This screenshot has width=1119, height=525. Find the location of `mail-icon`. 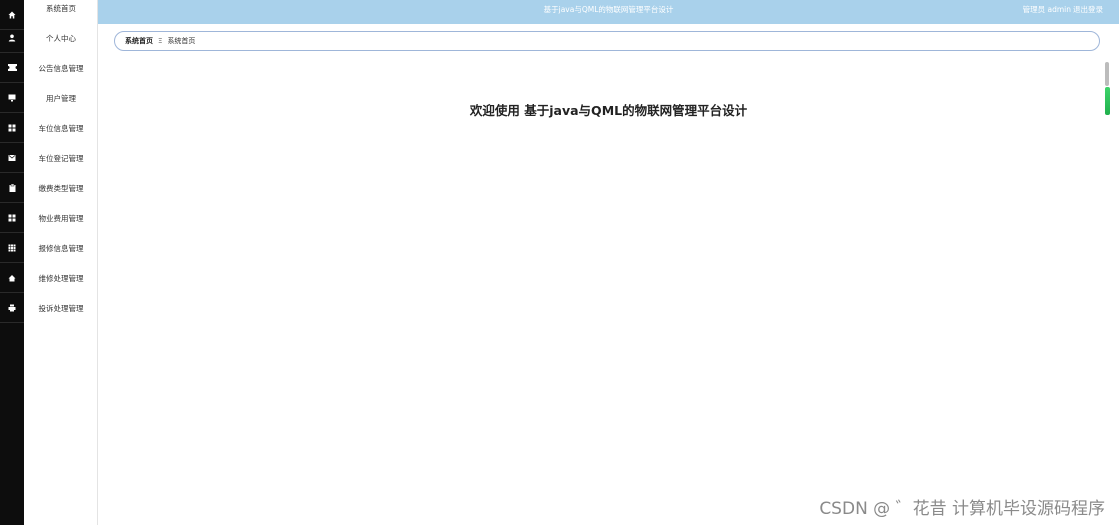

mail-icon is located at coordinates (12, 157).